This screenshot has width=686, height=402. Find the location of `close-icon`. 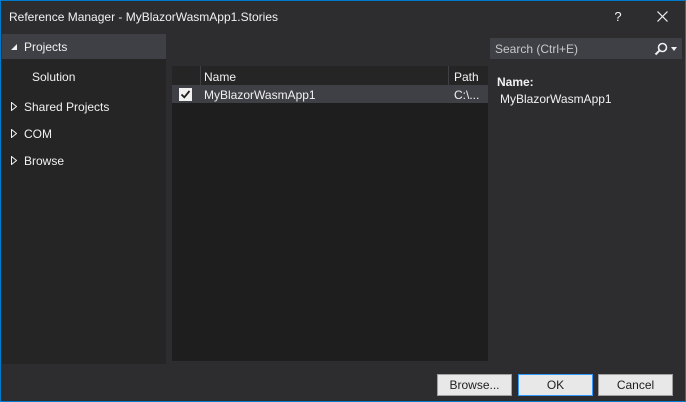

close-icon is located at coordinates (662, 16).